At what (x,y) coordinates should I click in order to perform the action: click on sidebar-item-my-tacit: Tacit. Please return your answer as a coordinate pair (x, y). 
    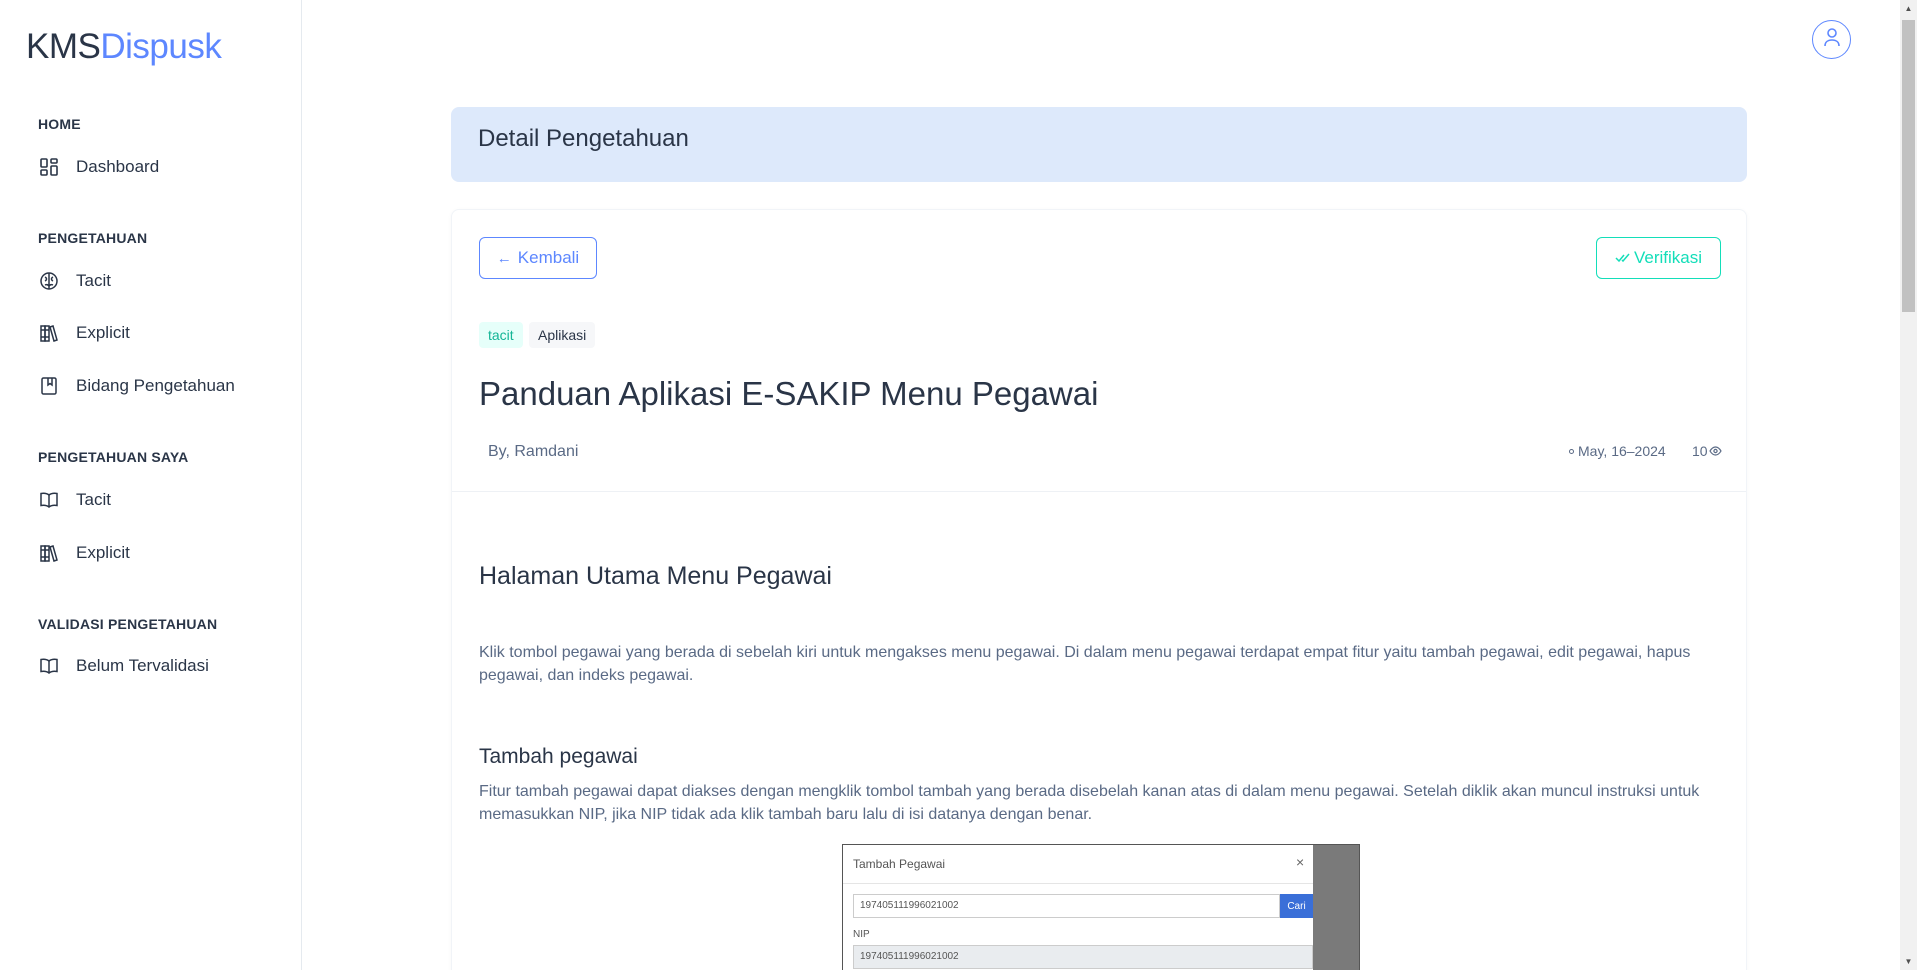
    Looking at the image, I should click on (74, 500).